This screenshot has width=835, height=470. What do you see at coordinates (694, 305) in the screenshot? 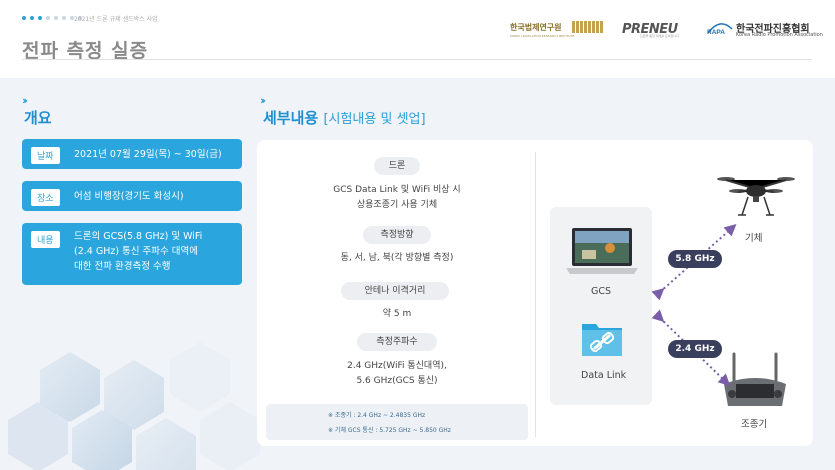
I see `link-arrows` at bounding box center [694, 305].